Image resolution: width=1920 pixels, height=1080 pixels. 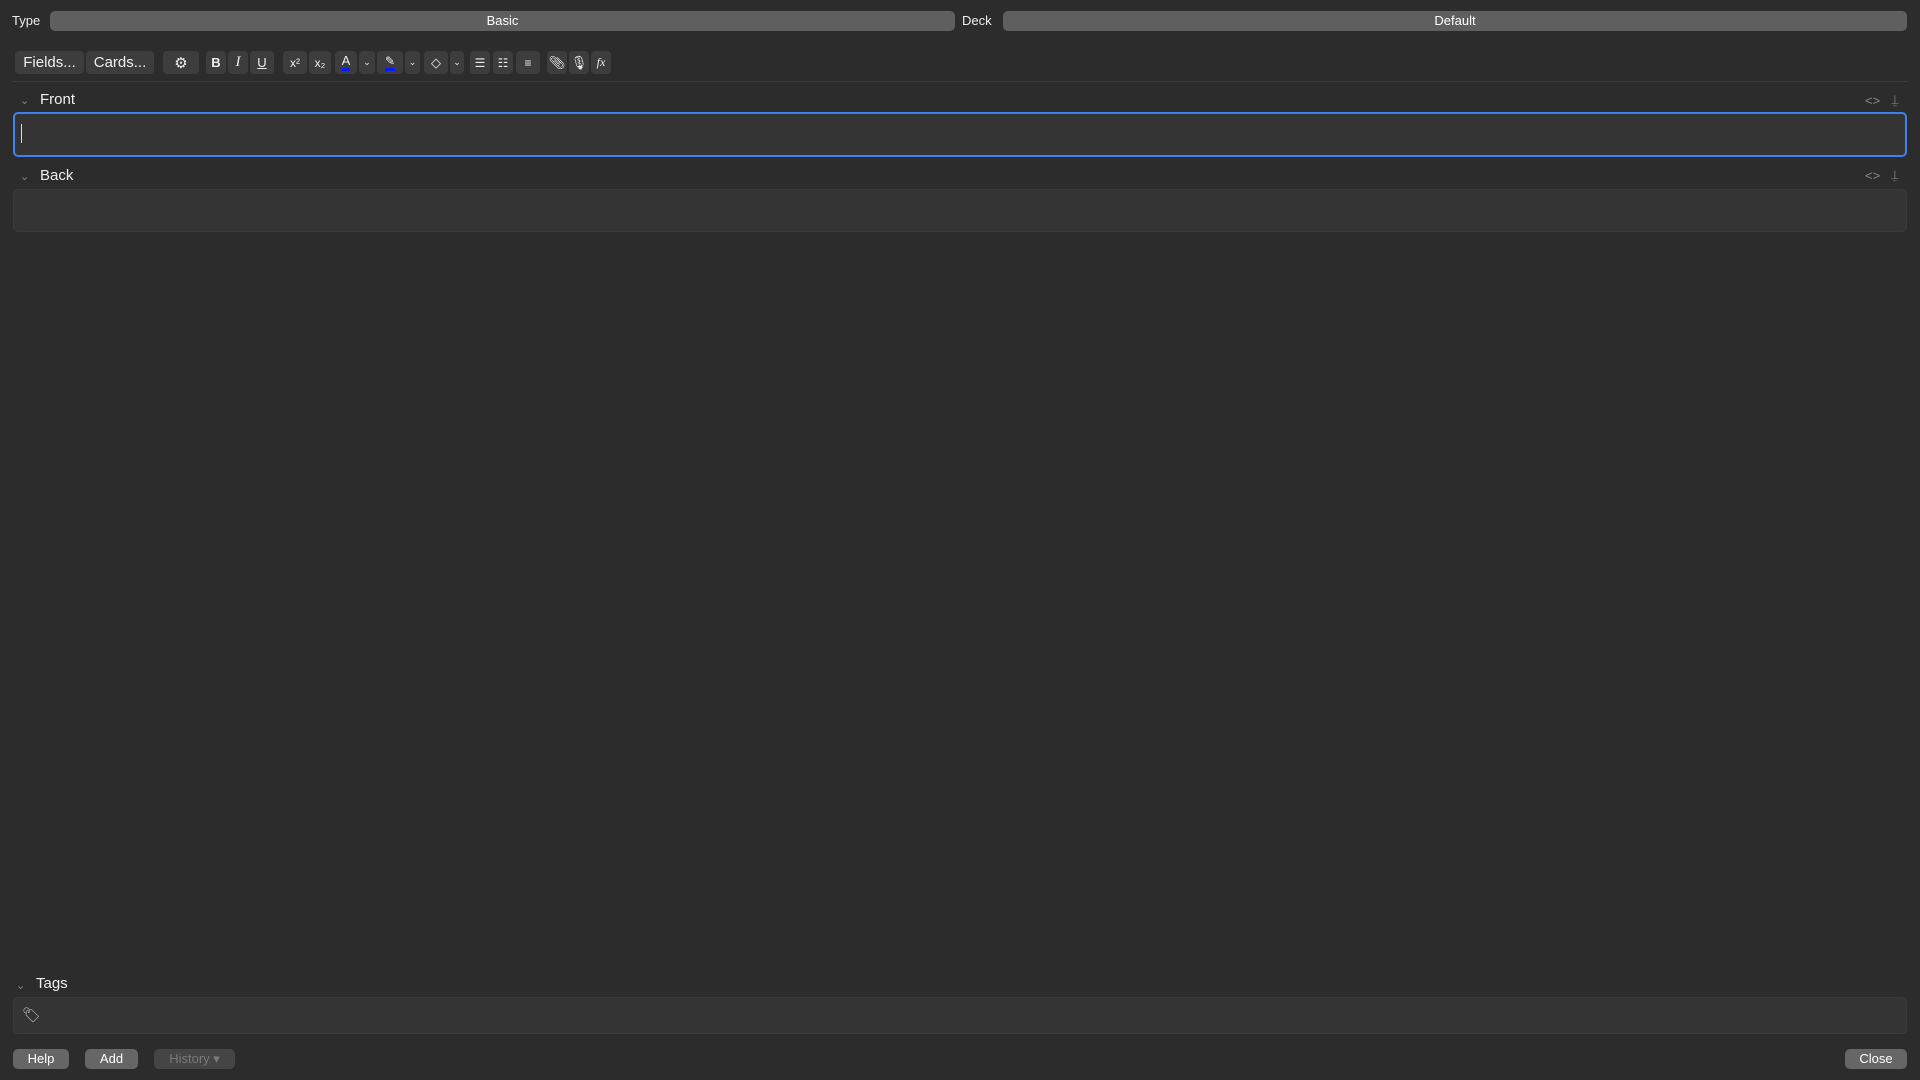 What do you see at coordinates (346, 62) in the screenshot?
I see `text-color-icon: A` at bounding box center [346, 62].